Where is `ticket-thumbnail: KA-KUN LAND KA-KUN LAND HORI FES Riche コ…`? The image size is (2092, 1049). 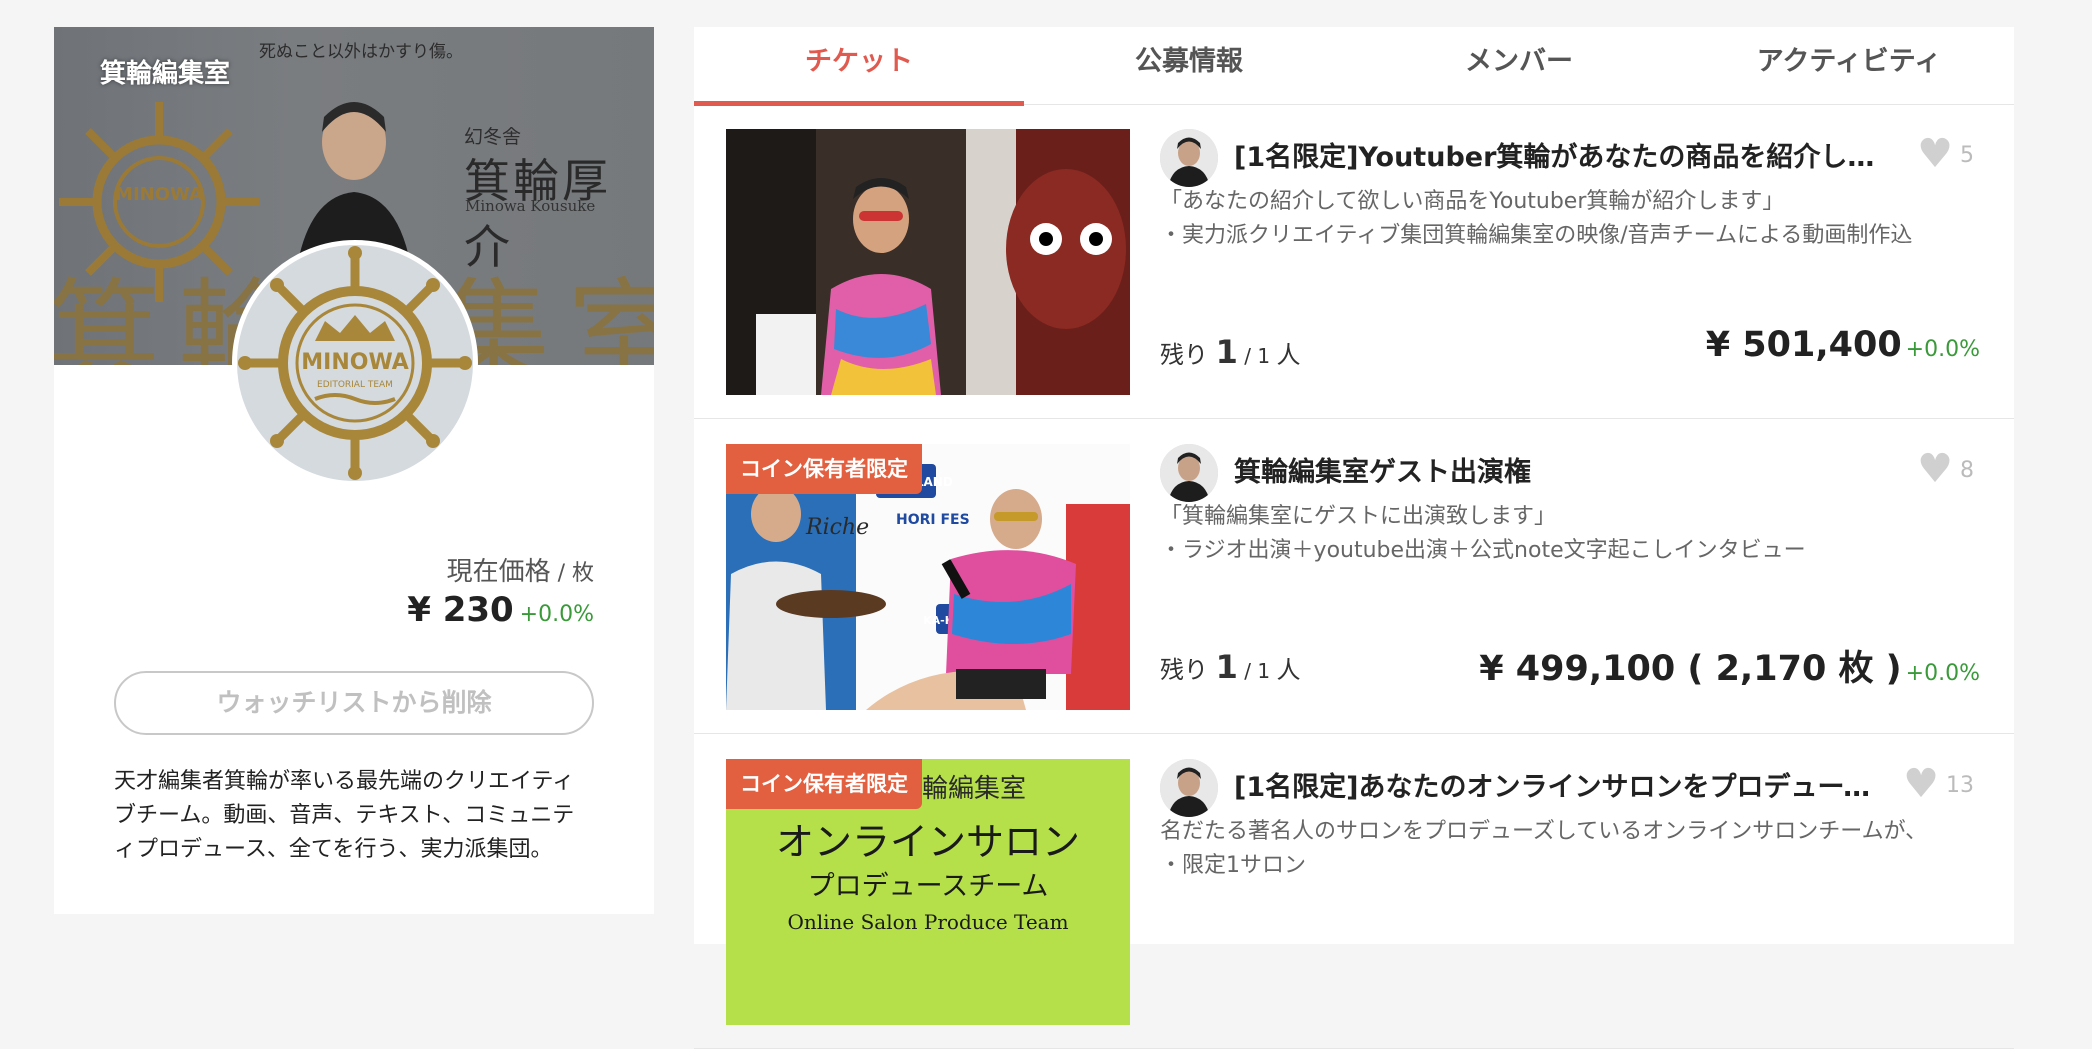 ticket-thumbnail: KA-KUN LAND KA-KUN LAND HORI FES Riche コ… is located at coordinates (928, 577).